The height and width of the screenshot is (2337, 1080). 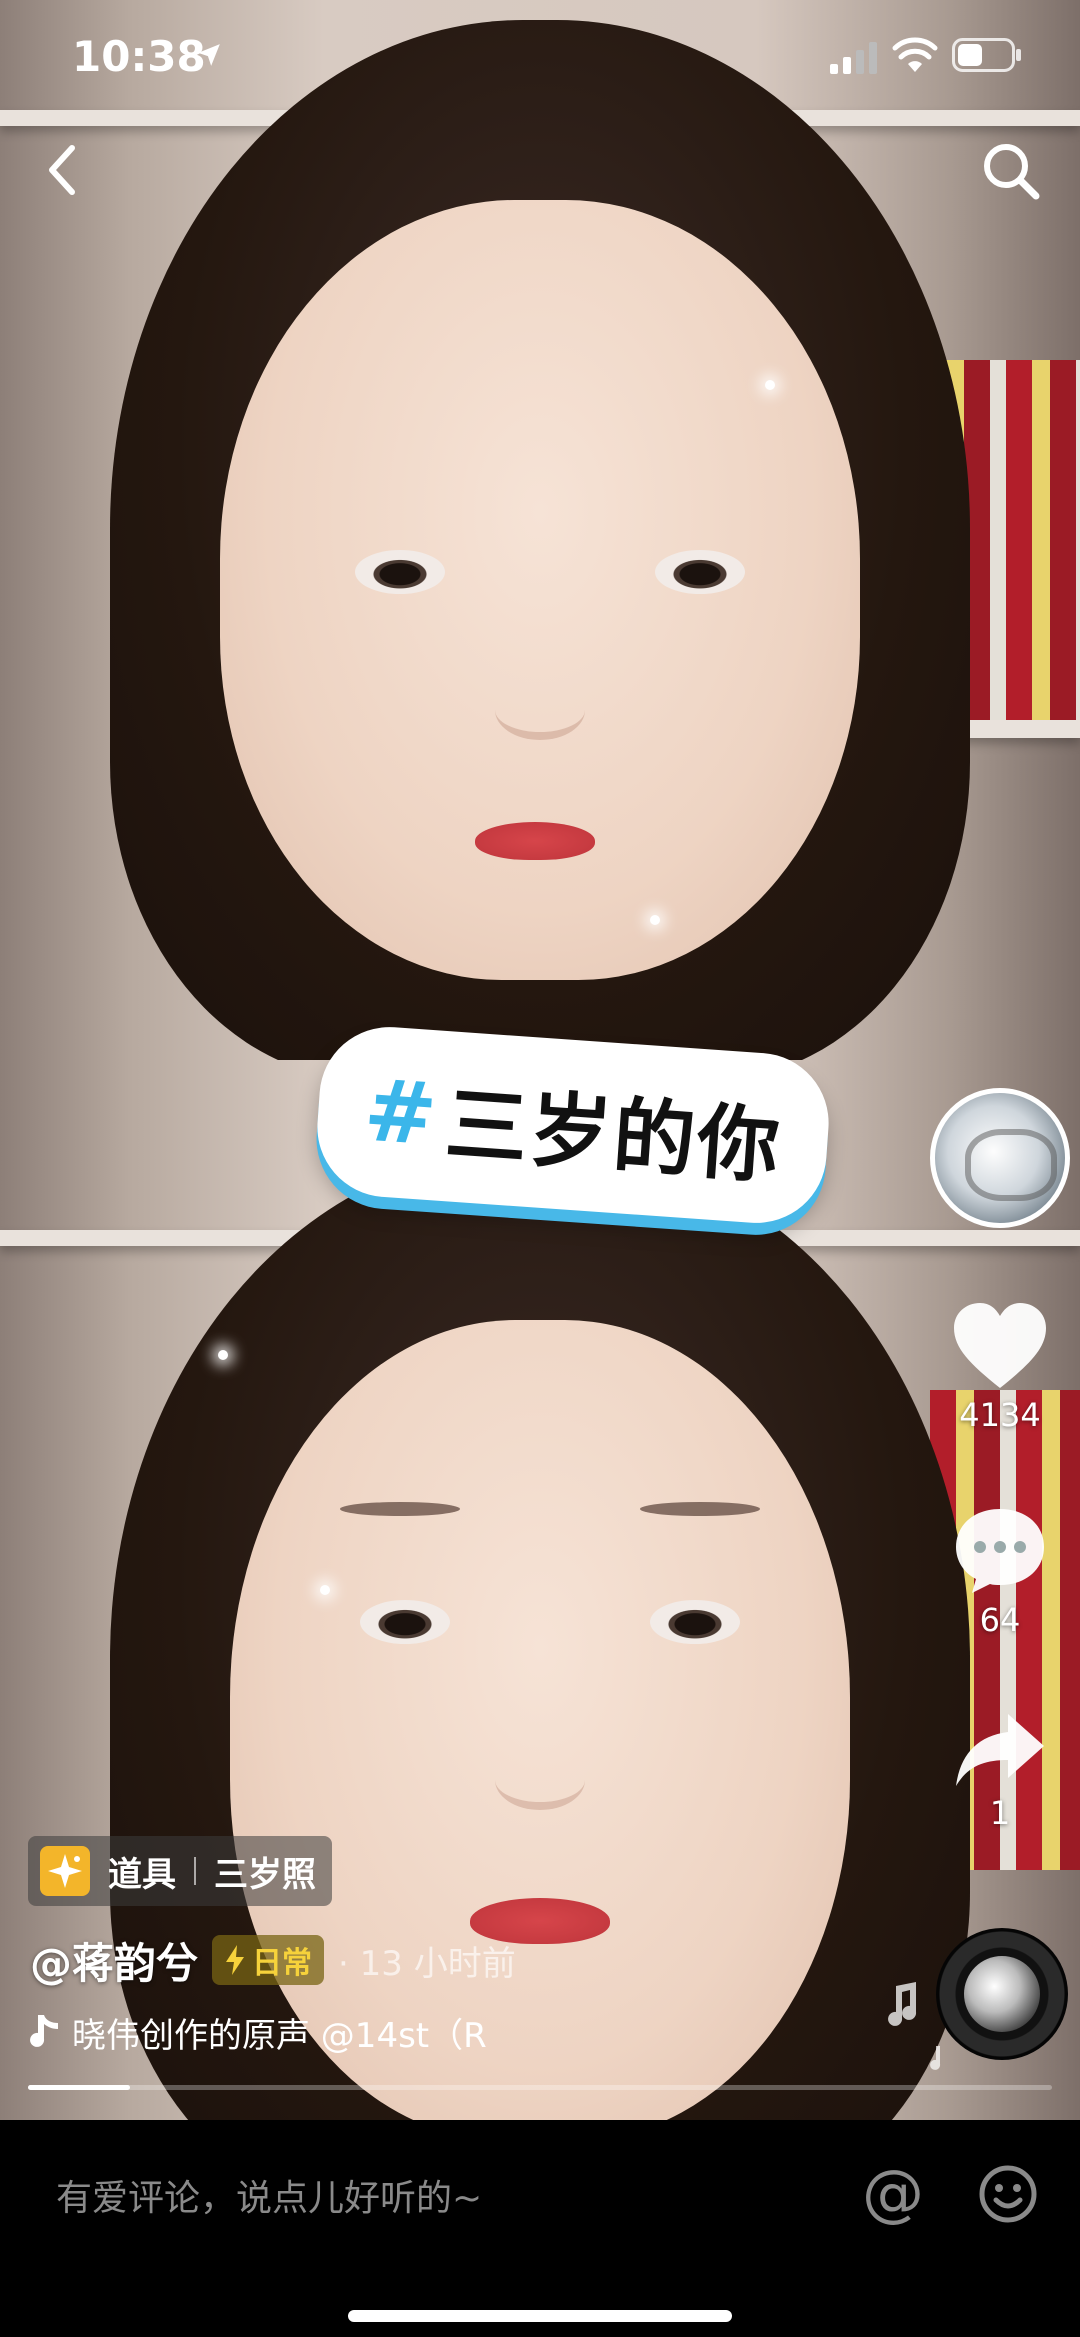 I want to click on emoji-icon, so click(x=1008, y=2194).